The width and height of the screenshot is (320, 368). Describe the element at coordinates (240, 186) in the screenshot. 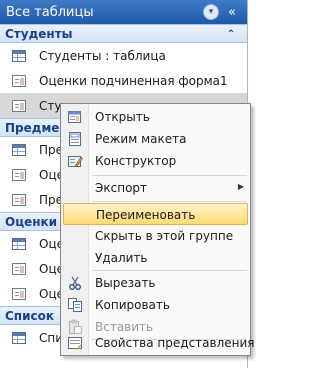

I see `submenu-arrow-icon: ▶` at that location.